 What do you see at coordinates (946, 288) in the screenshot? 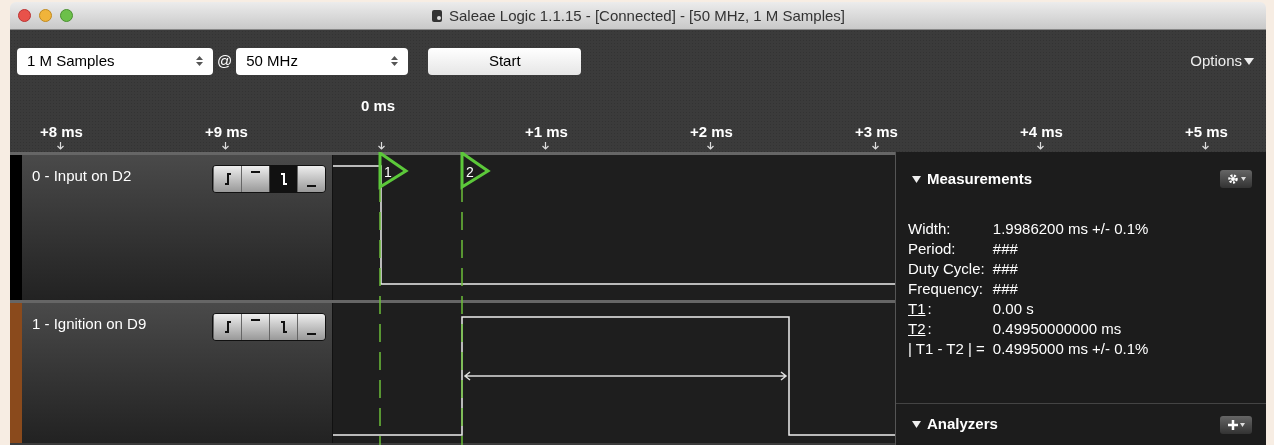
I see `measurement-label: Frequency:` at bounding box center [946, 288].